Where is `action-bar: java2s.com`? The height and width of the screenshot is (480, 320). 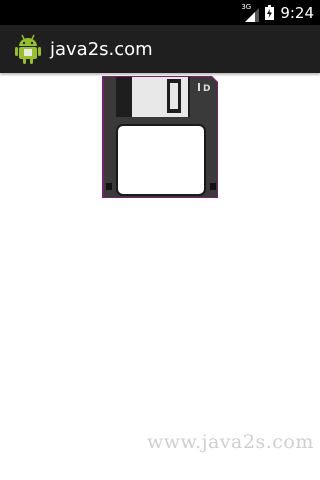 action-bar: java2s.com is located at coordinates (160, 49).